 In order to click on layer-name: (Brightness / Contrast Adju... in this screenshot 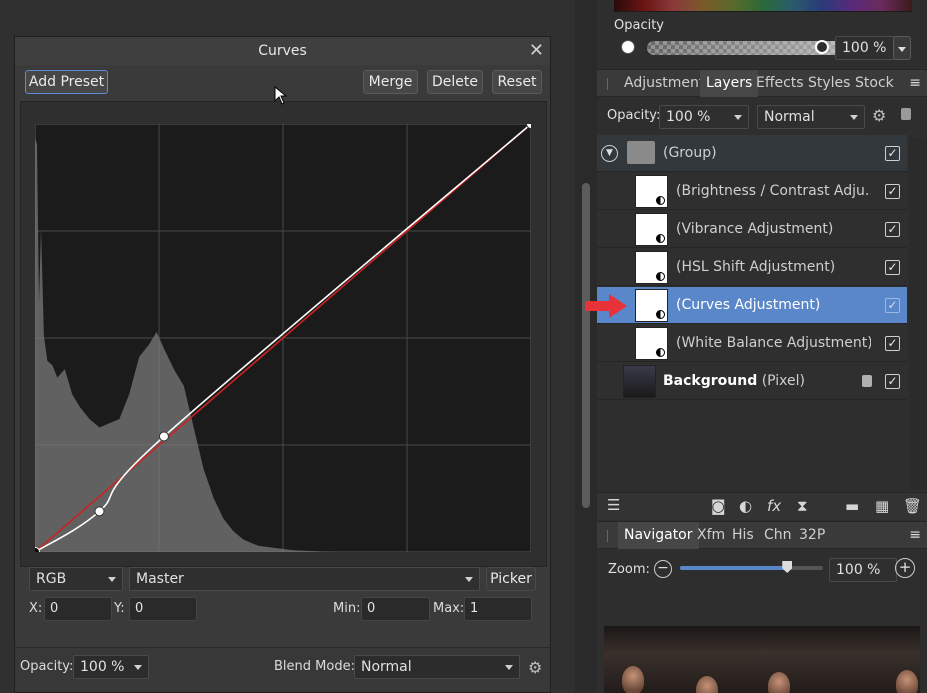, I will do `click(773, 191)`.